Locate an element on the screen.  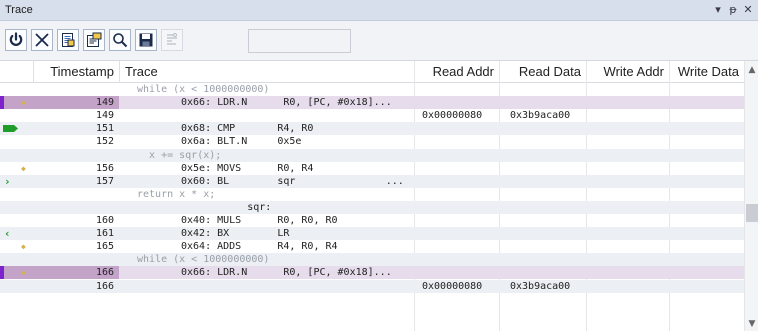
return-arrow-icon: ‹ is located at coordinates (7, 234).